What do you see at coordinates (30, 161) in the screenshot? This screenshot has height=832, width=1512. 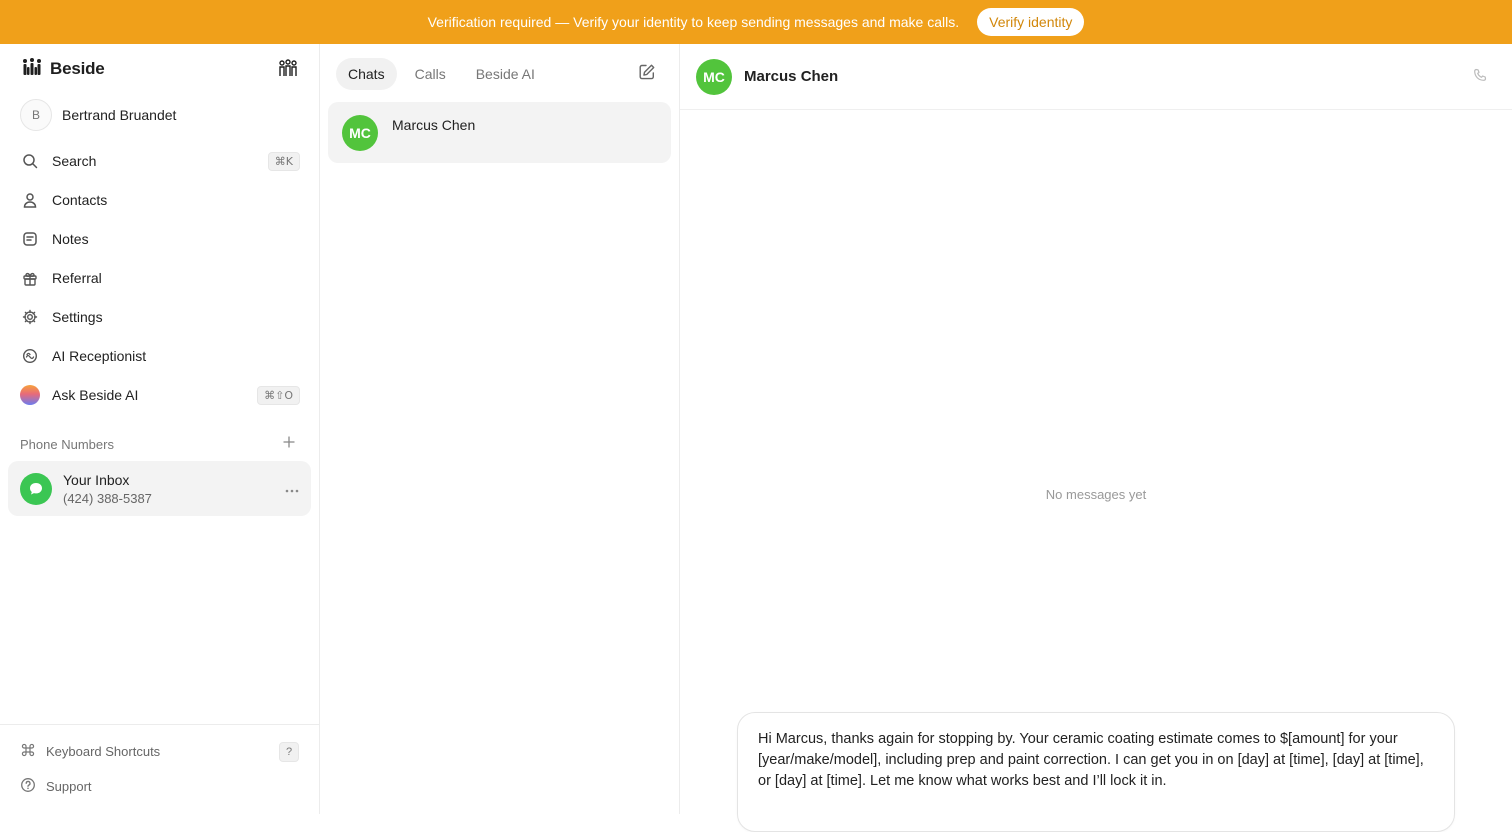 I see `search-icon` at bounding box center [30, 161].